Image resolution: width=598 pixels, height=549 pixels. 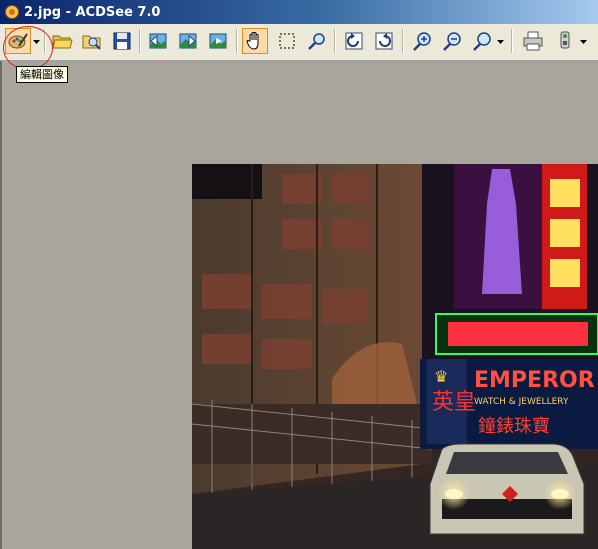 I want to click on select-tool-button, so click(x=287, y=41).